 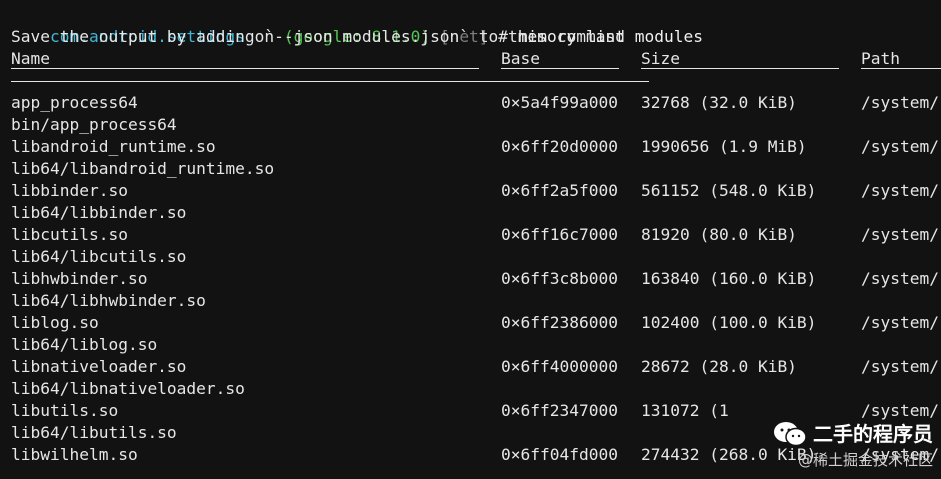 I want to click on rule-base, so click(x=560, y=68).